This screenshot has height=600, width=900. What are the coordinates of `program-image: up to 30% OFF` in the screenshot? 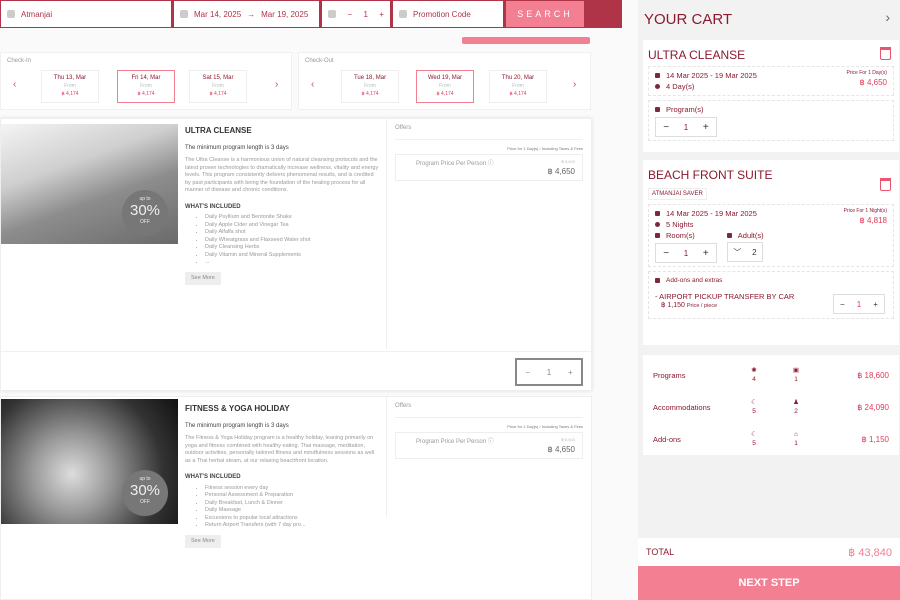 It's located at (89, 184).